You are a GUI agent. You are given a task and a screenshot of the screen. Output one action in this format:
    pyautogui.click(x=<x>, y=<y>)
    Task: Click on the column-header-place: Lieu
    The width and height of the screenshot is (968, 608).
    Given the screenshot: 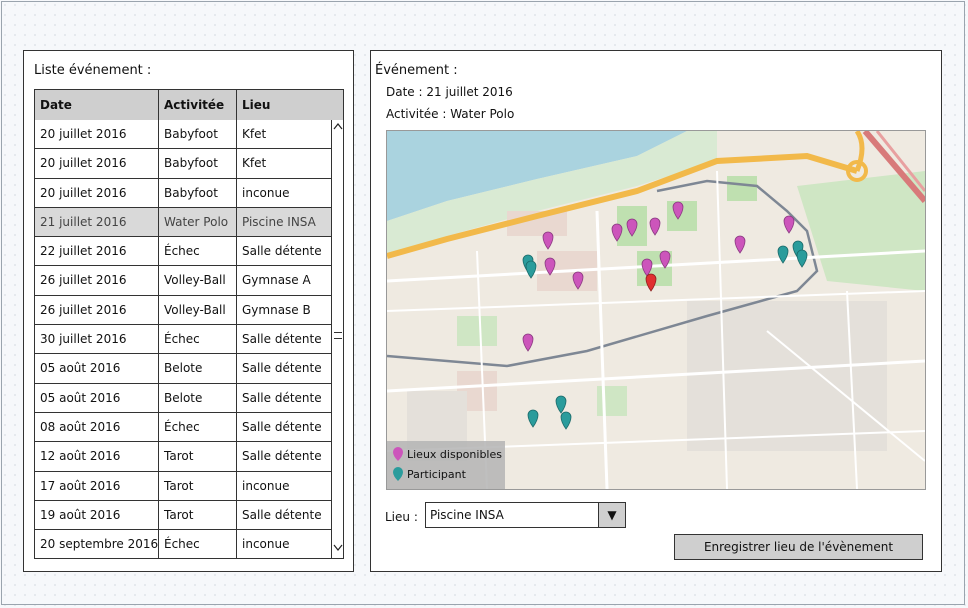 What is the action you would take?
    pyautogui.click(x=284, y=105)
    